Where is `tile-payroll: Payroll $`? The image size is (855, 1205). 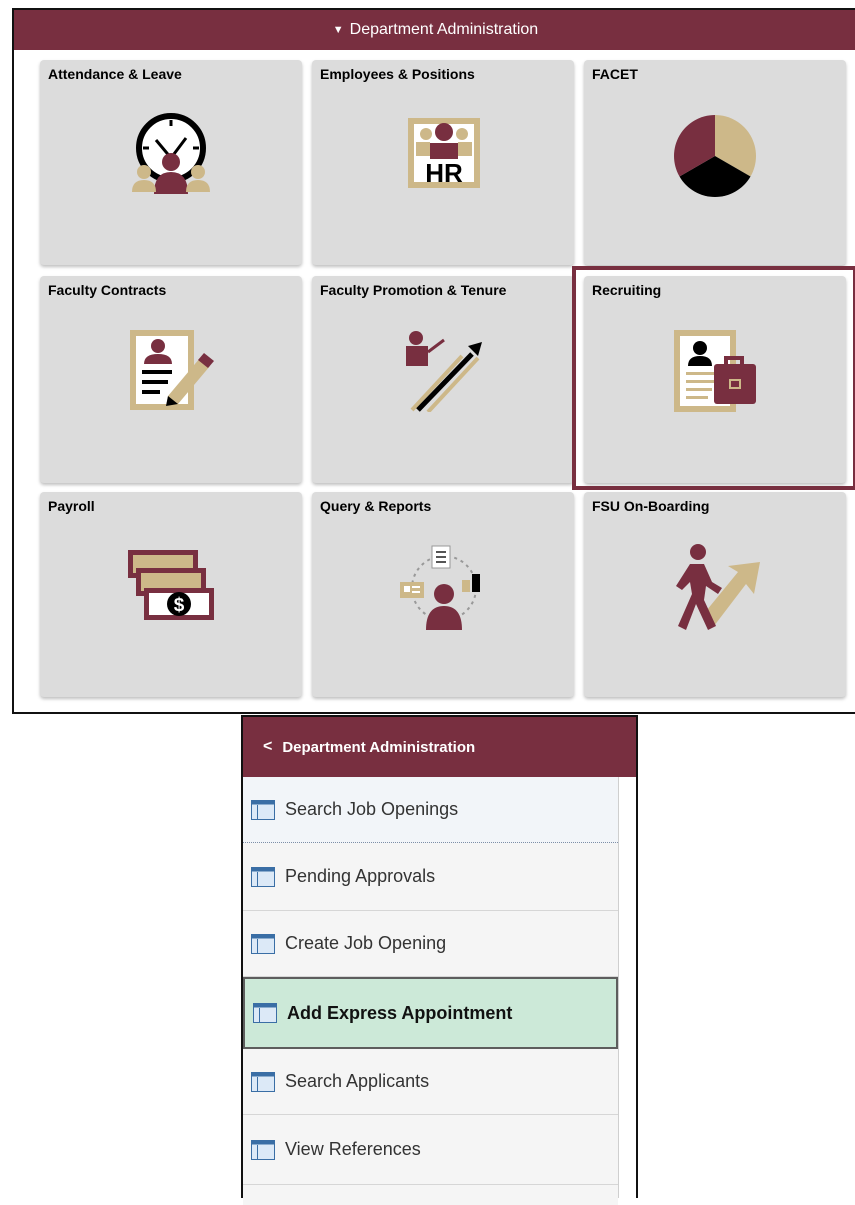
tile-payroll: Payroll $ is located at coordinates (171, 594).